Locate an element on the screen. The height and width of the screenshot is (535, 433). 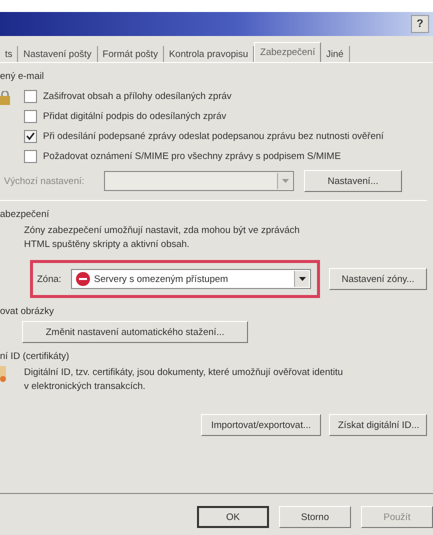
default-setting-dropdown is located at coordinates (199, 181).